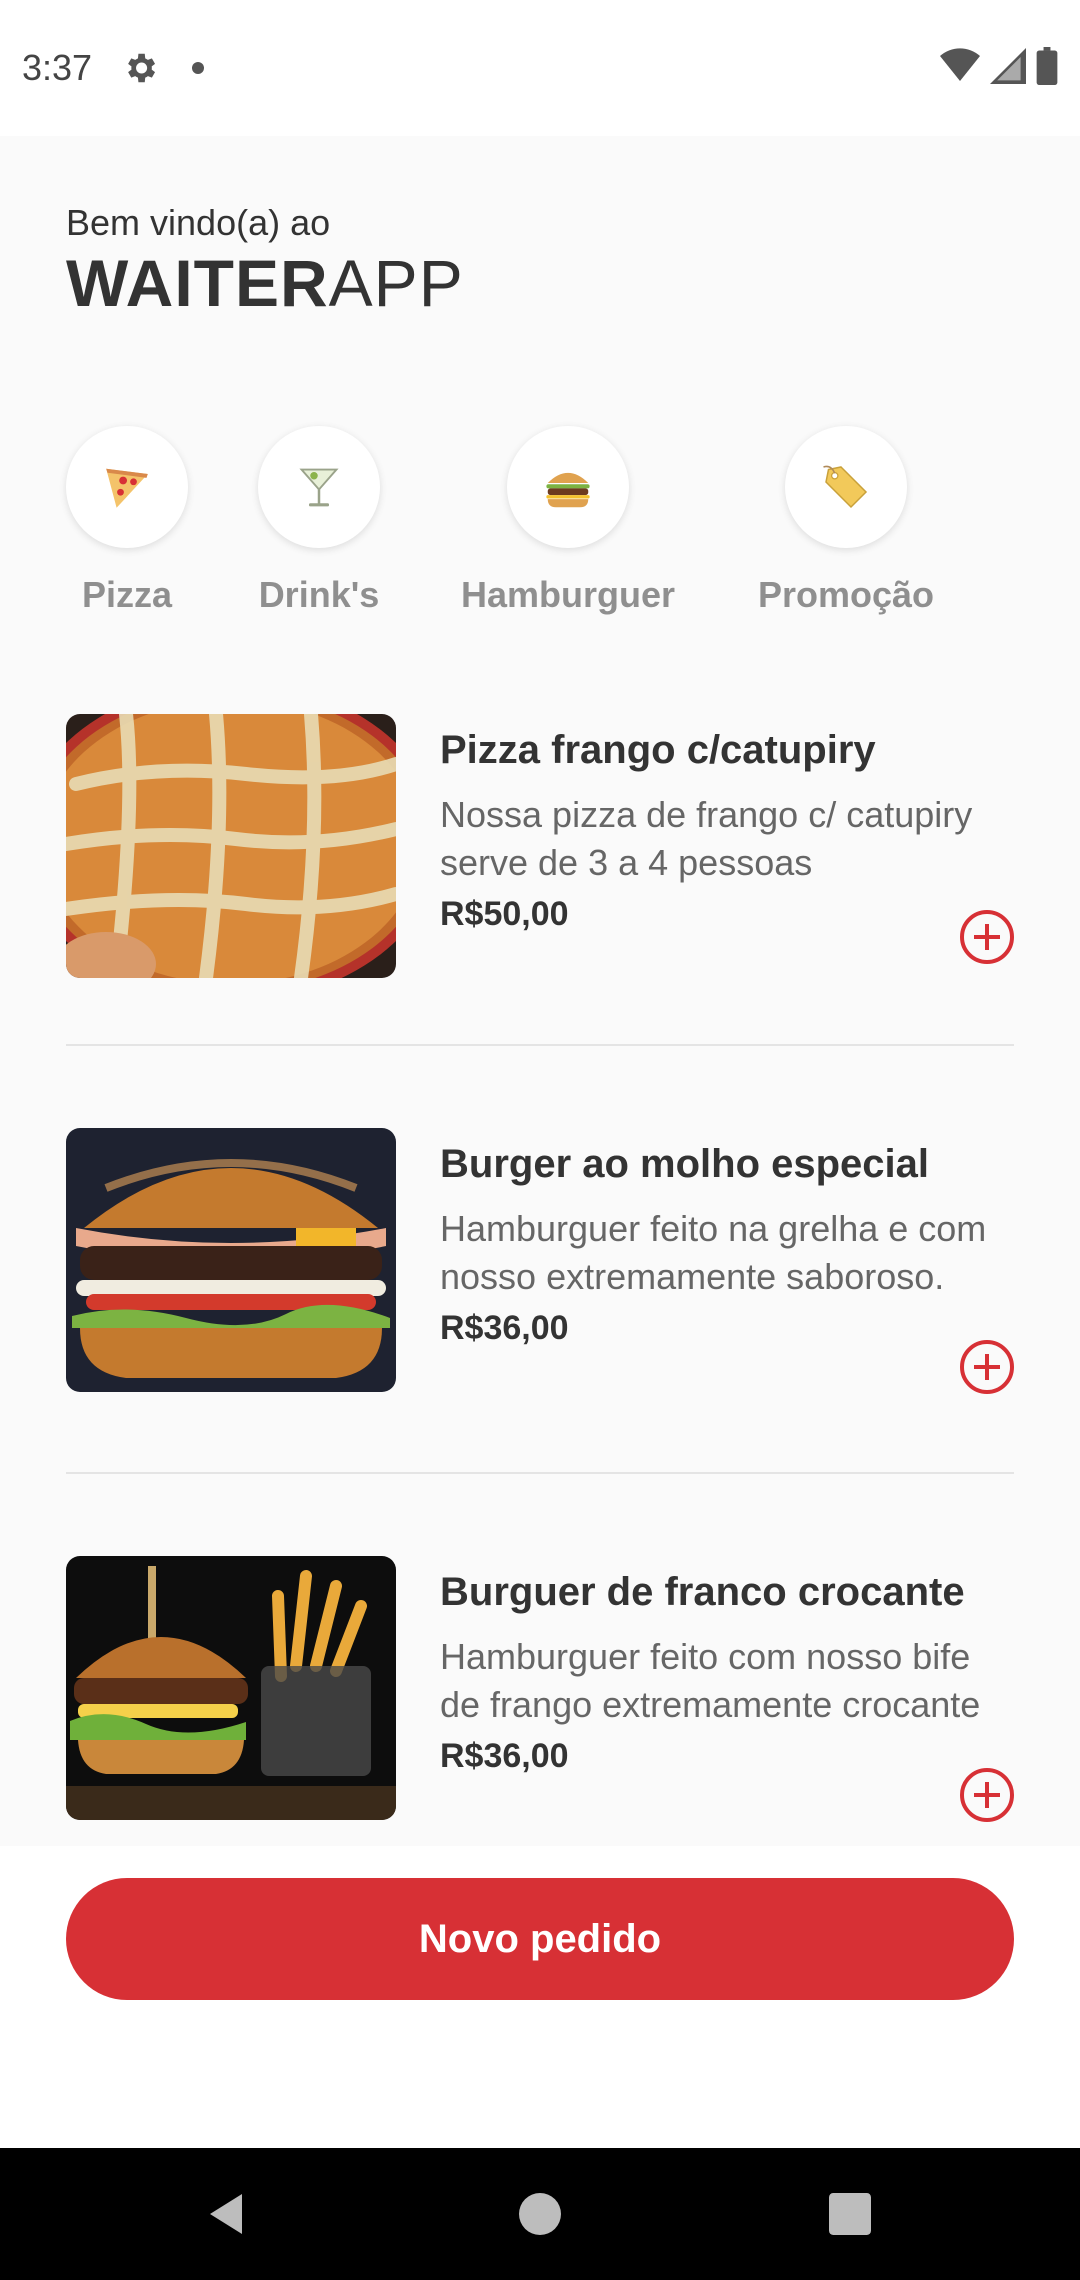  I want to click on system-nav-bar, so click(540, 2214).